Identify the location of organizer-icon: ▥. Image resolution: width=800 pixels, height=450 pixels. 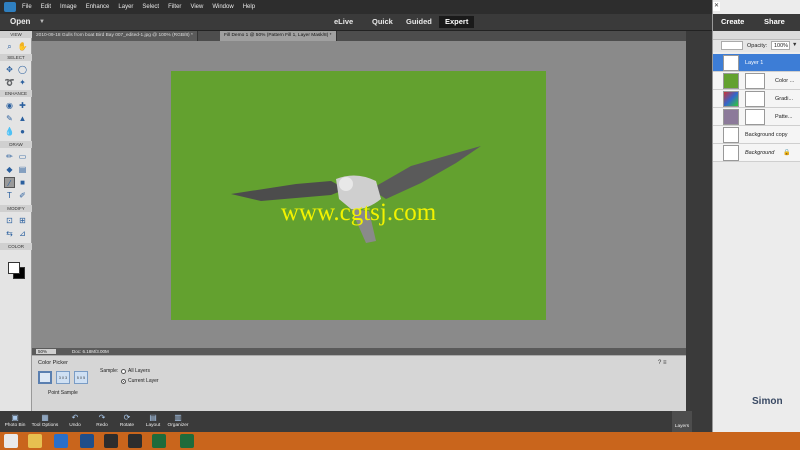
(178, 417).